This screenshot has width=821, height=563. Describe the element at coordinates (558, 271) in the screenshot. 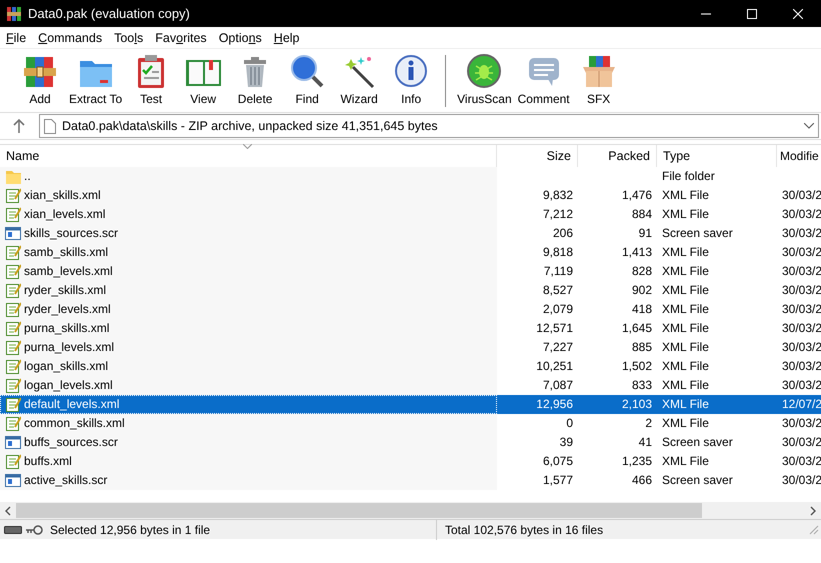

I see `table-cell: 7,119` at that location.